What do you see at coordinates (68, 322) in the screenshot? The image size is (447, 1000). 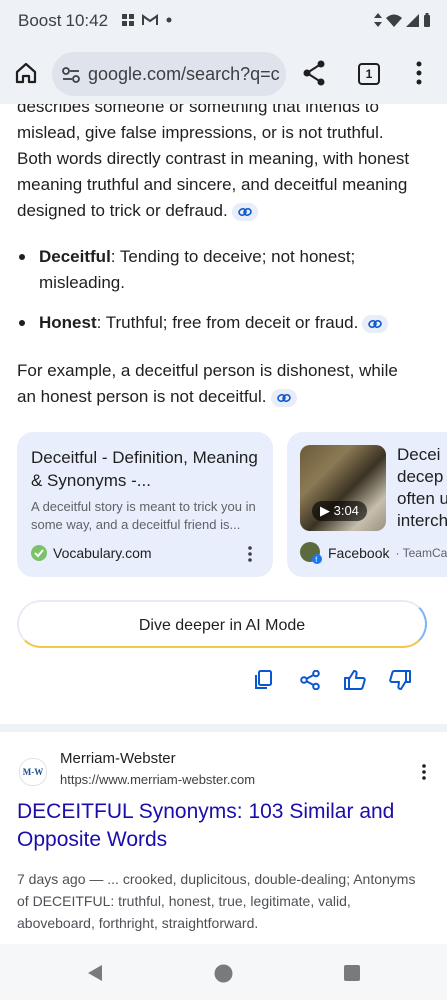 I see `bullet-term: Honest` at bounding box center [68, 322].